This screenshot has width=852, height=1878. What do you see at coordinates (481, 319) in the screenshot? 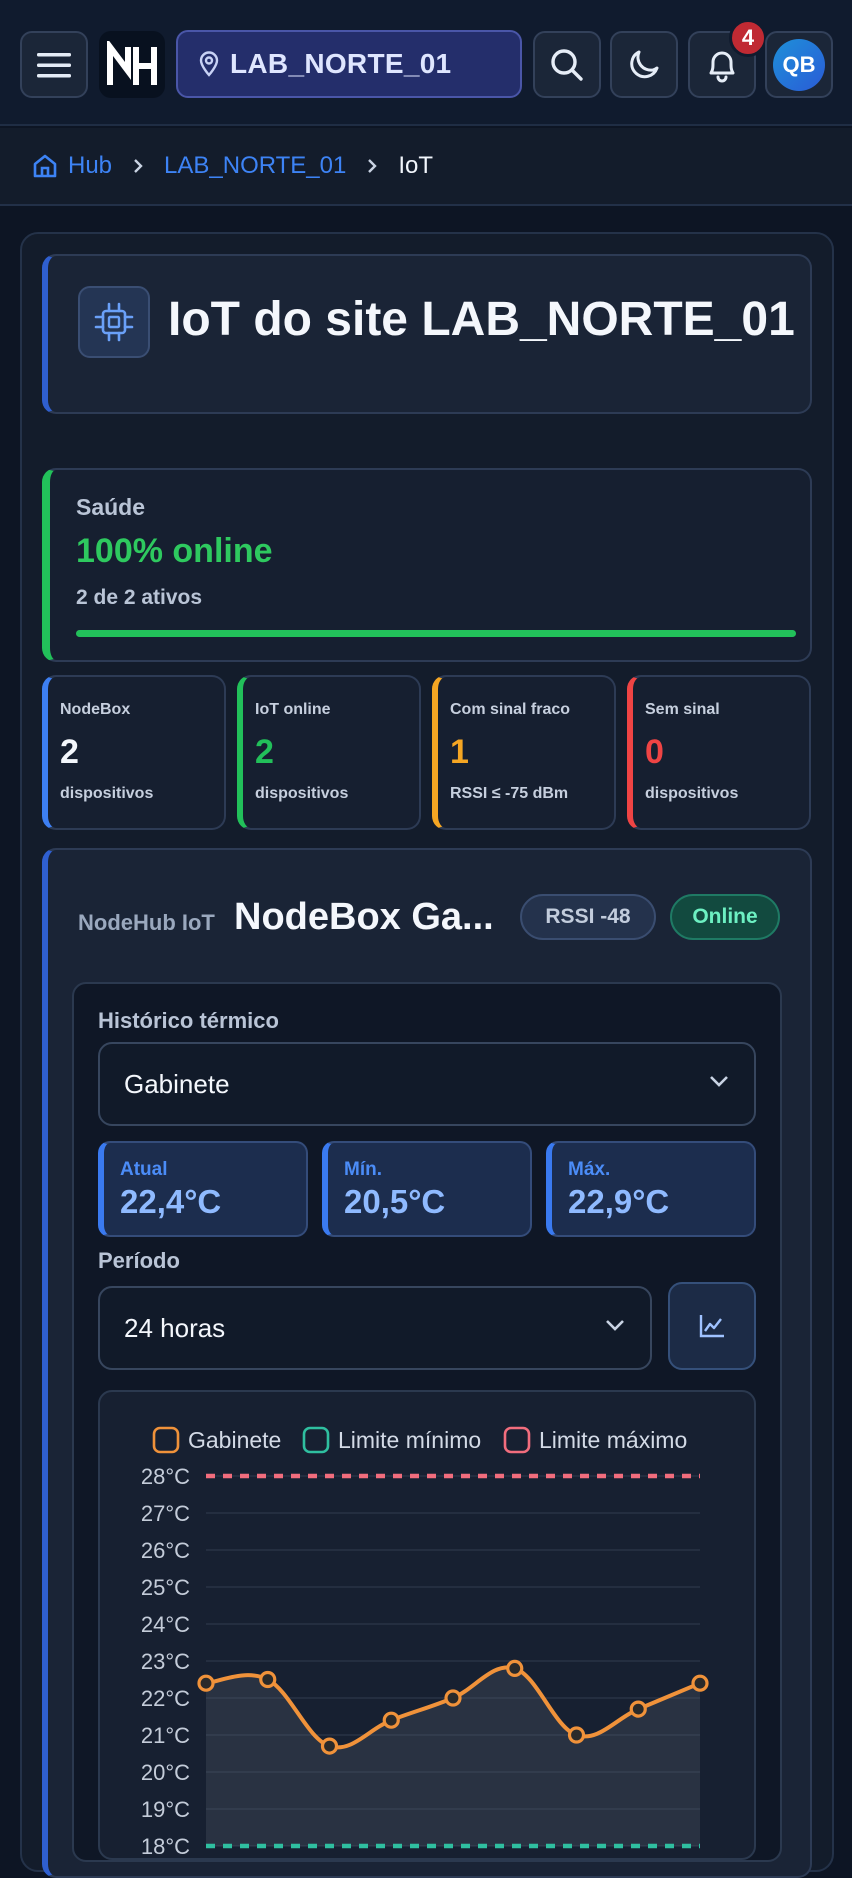
I see `page-title: IoT do site LAB_NORTE_01` at bounding box center [481, 319].